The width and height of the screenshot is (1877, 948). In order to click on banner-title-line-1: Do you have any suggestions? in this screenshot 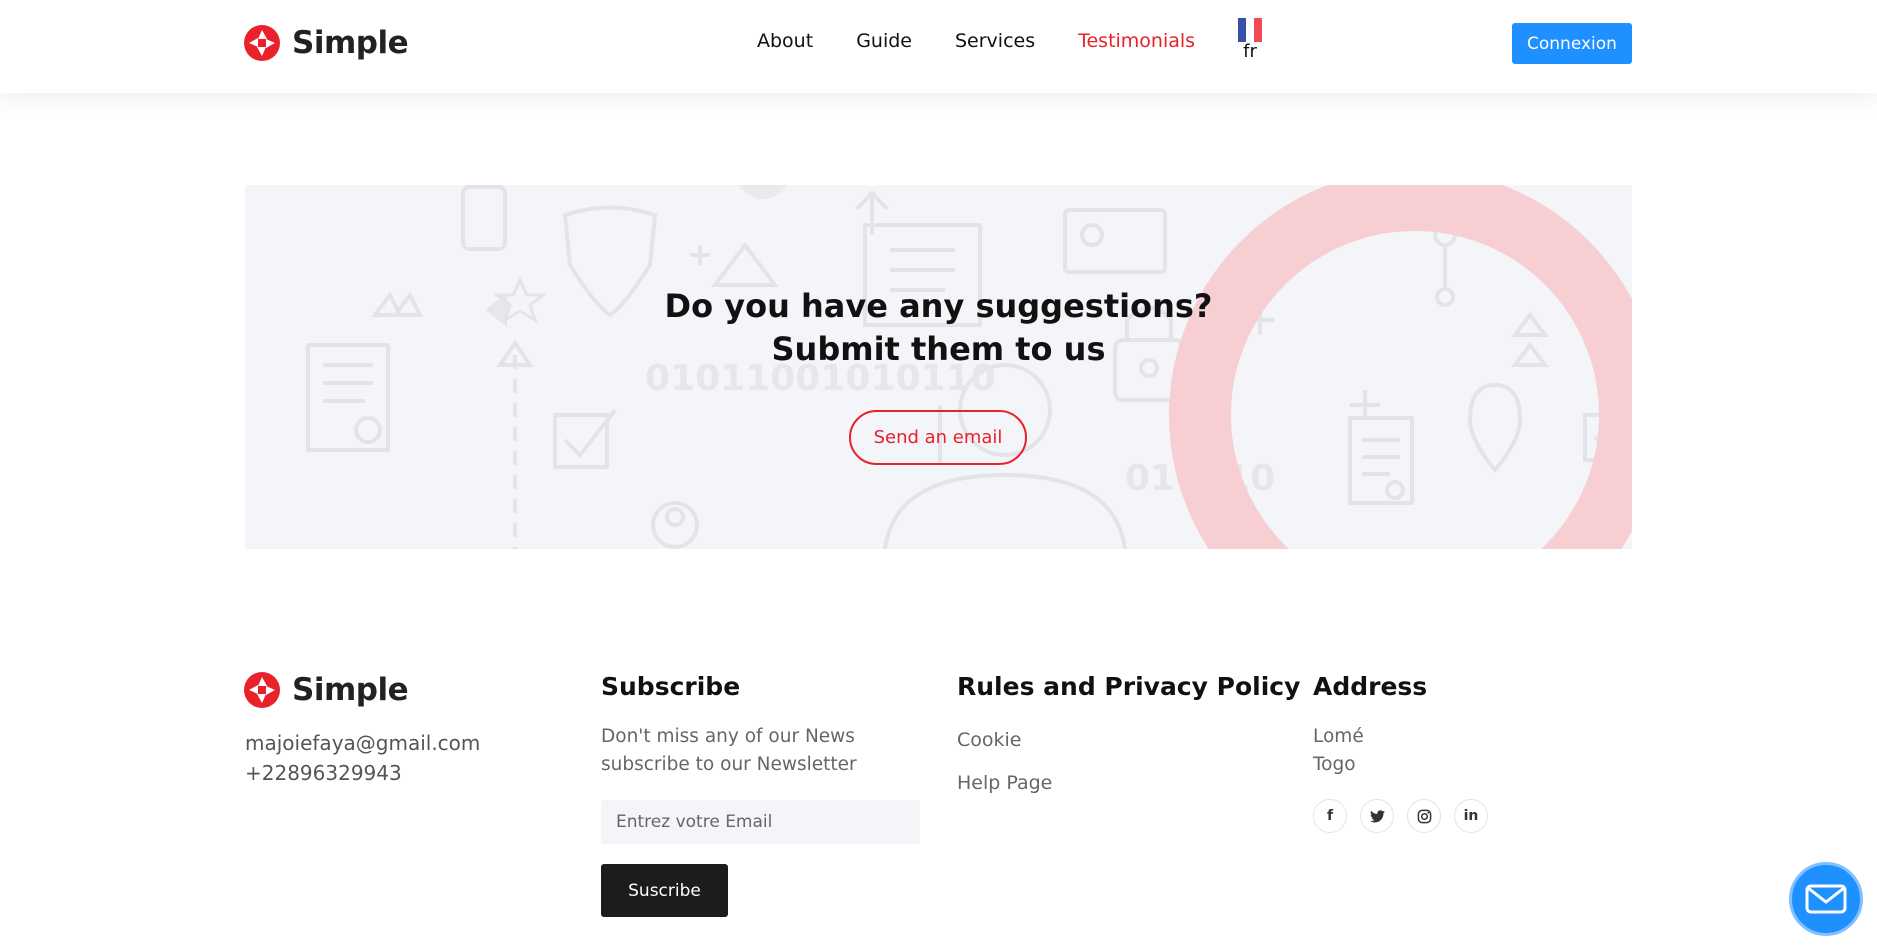, I will do `click(938, 306)`.